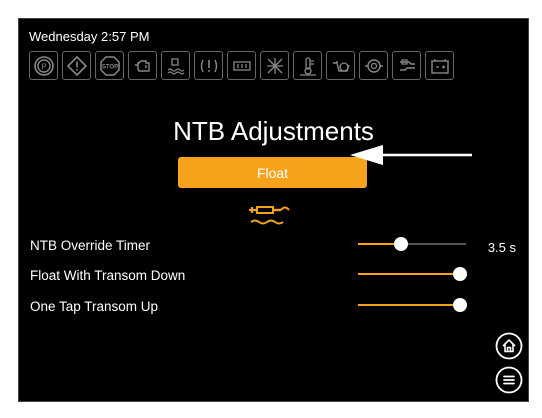 The height and width of the screenshot is (418, 542). Describe the element at coordinates (274, 65) in the screenshot. I see `fan-icon` at that location.